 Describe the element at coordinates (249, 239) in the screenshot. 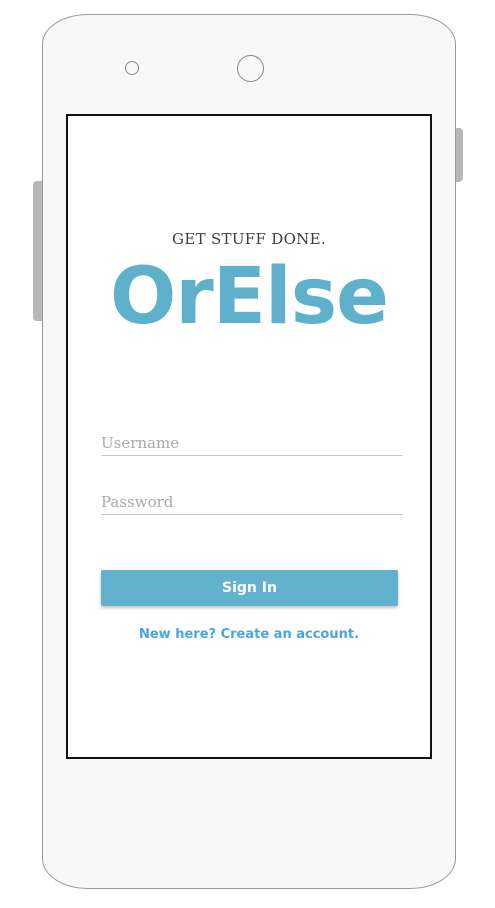

I see `tagline: GET STUFF DONE.` at that location.